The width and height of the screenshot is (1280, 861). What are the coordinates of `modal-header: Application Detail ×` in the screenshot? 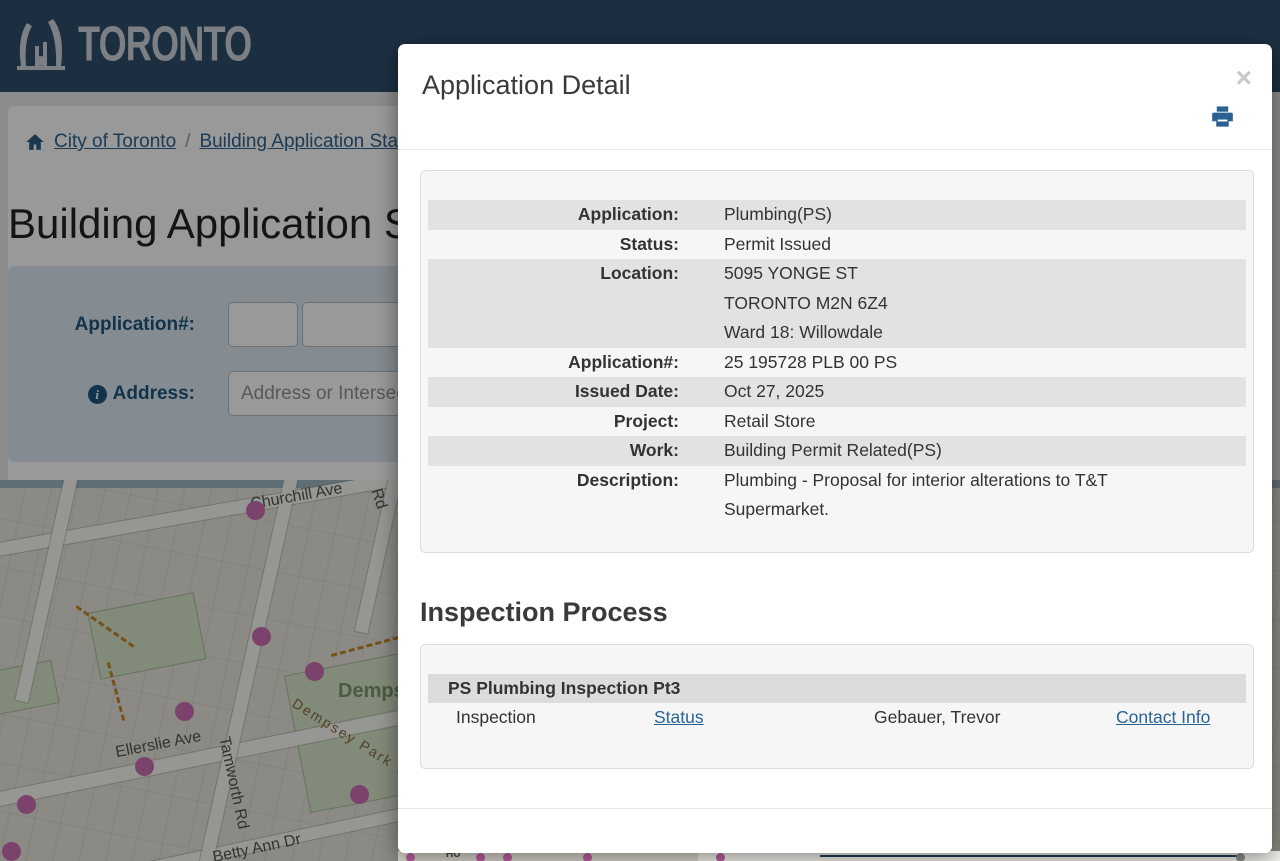 It's located at (835, 97).